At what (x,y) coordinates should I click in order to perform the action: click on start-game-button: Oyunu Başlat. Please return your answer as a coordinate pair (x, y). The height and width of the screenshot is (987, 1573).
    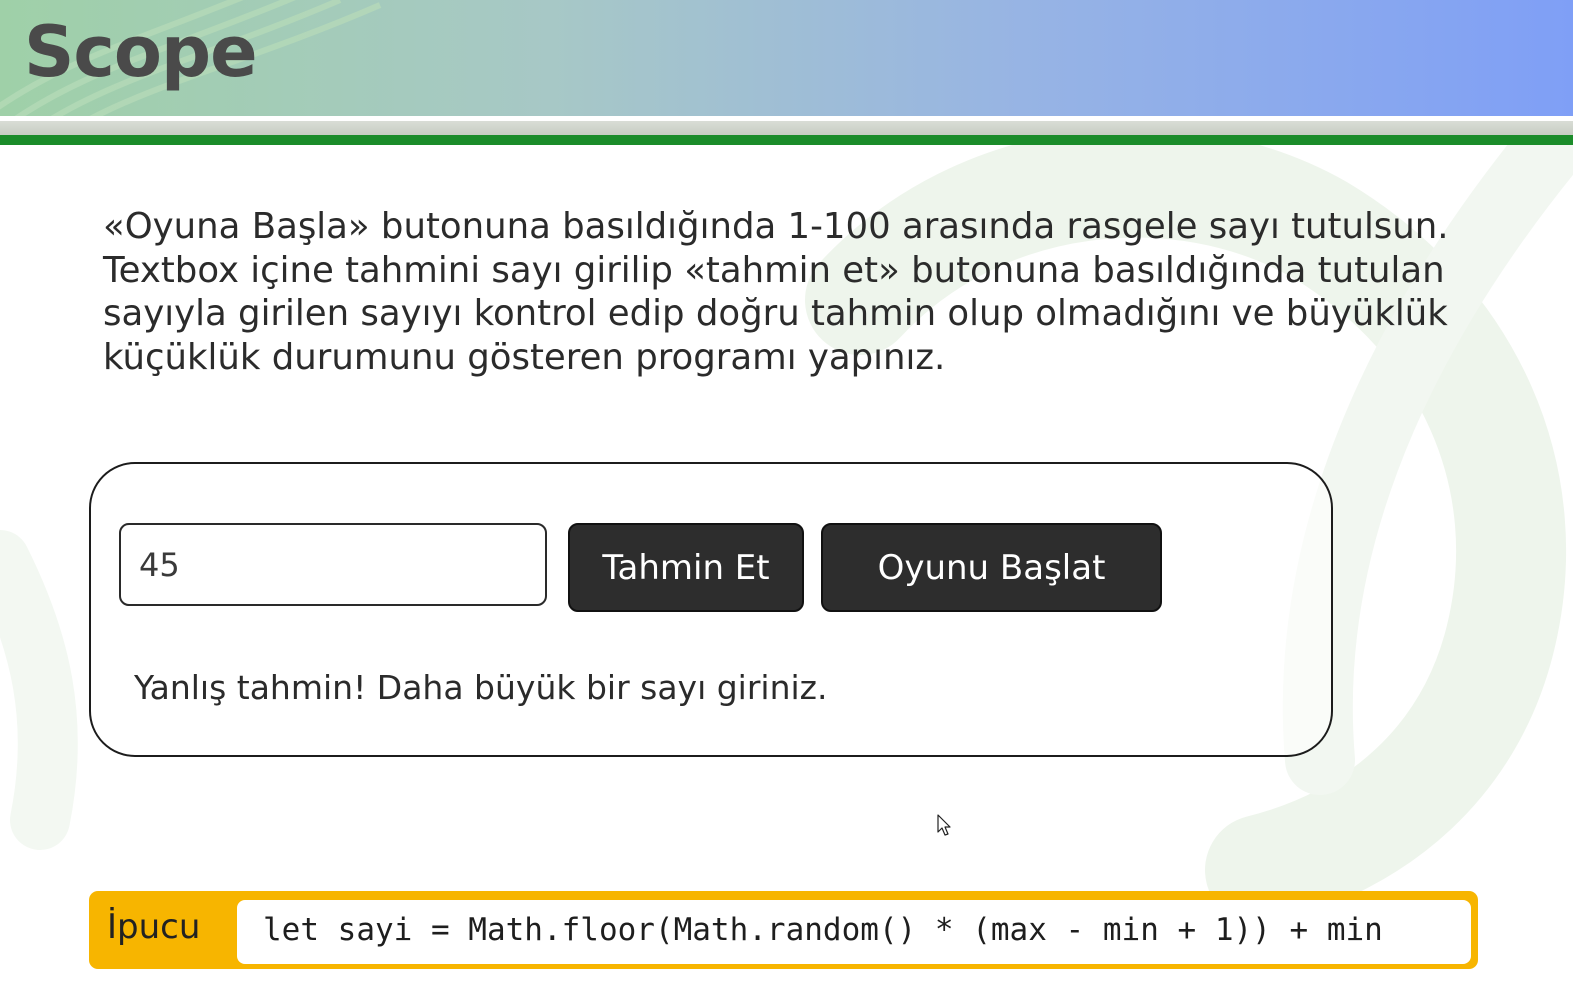
    Looking at the image, I should click on (991, 567).